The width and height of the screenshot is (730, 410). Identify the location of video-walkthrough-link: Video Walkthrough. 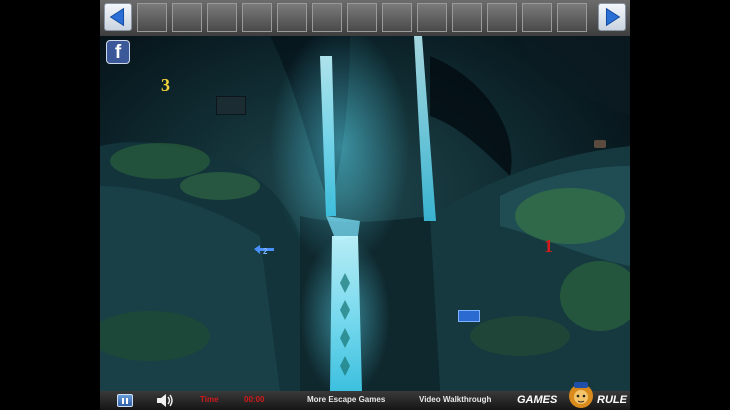
(455, 399).